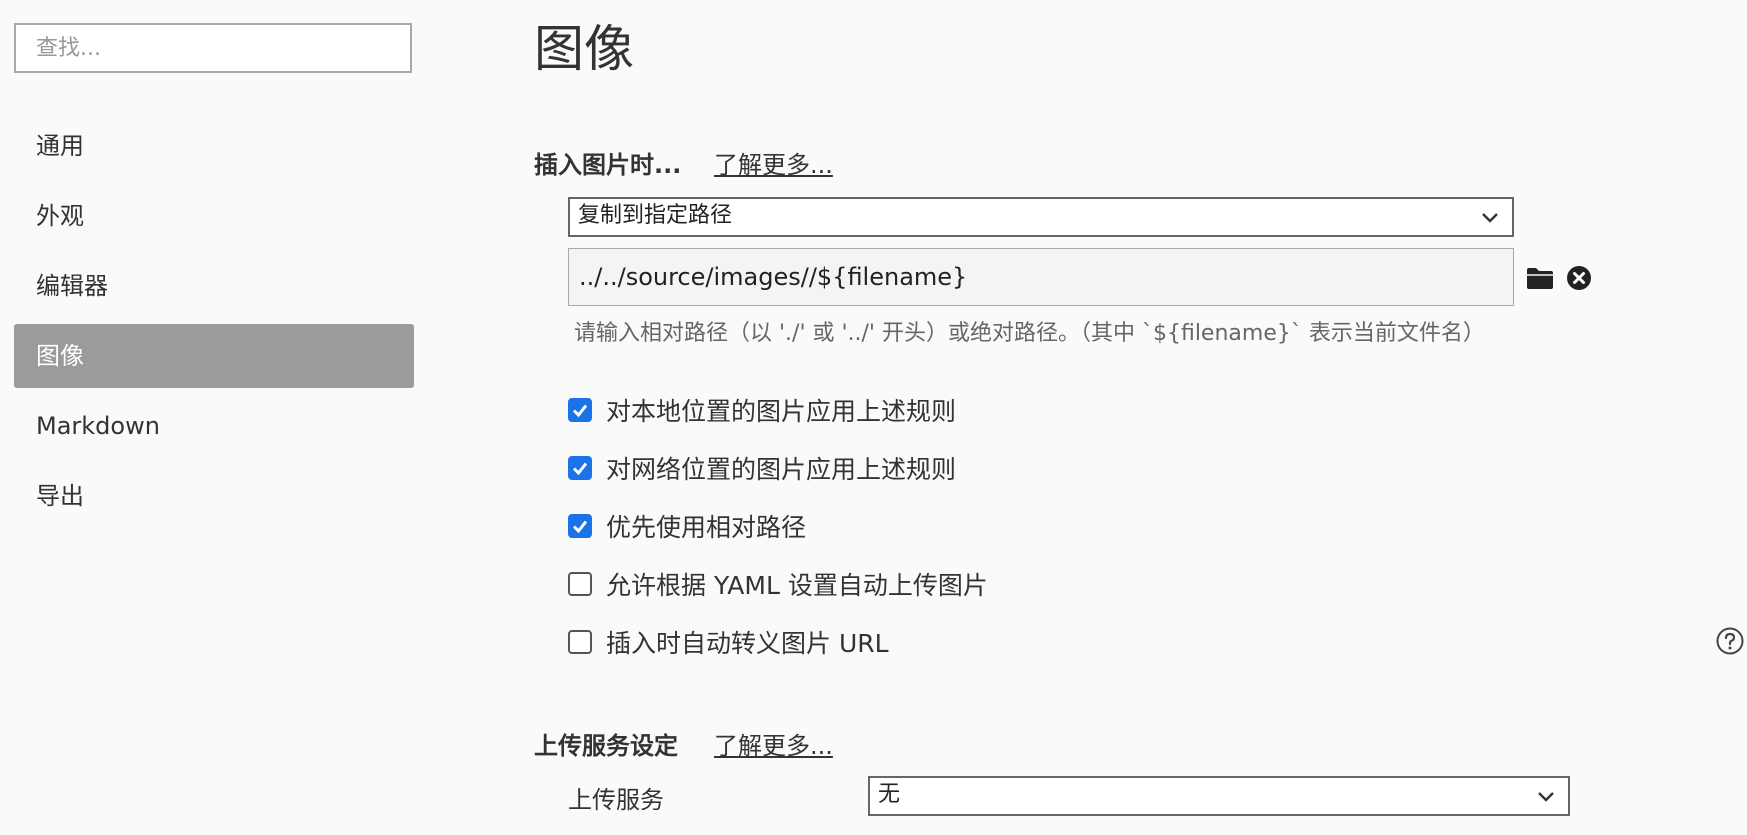 This screenshot has height=835, width=1747. What do you see at coordinates (214, 216) in the screenshot?
I see `sidebar-item-appearance: 外观` at bounding box center [214, 216].